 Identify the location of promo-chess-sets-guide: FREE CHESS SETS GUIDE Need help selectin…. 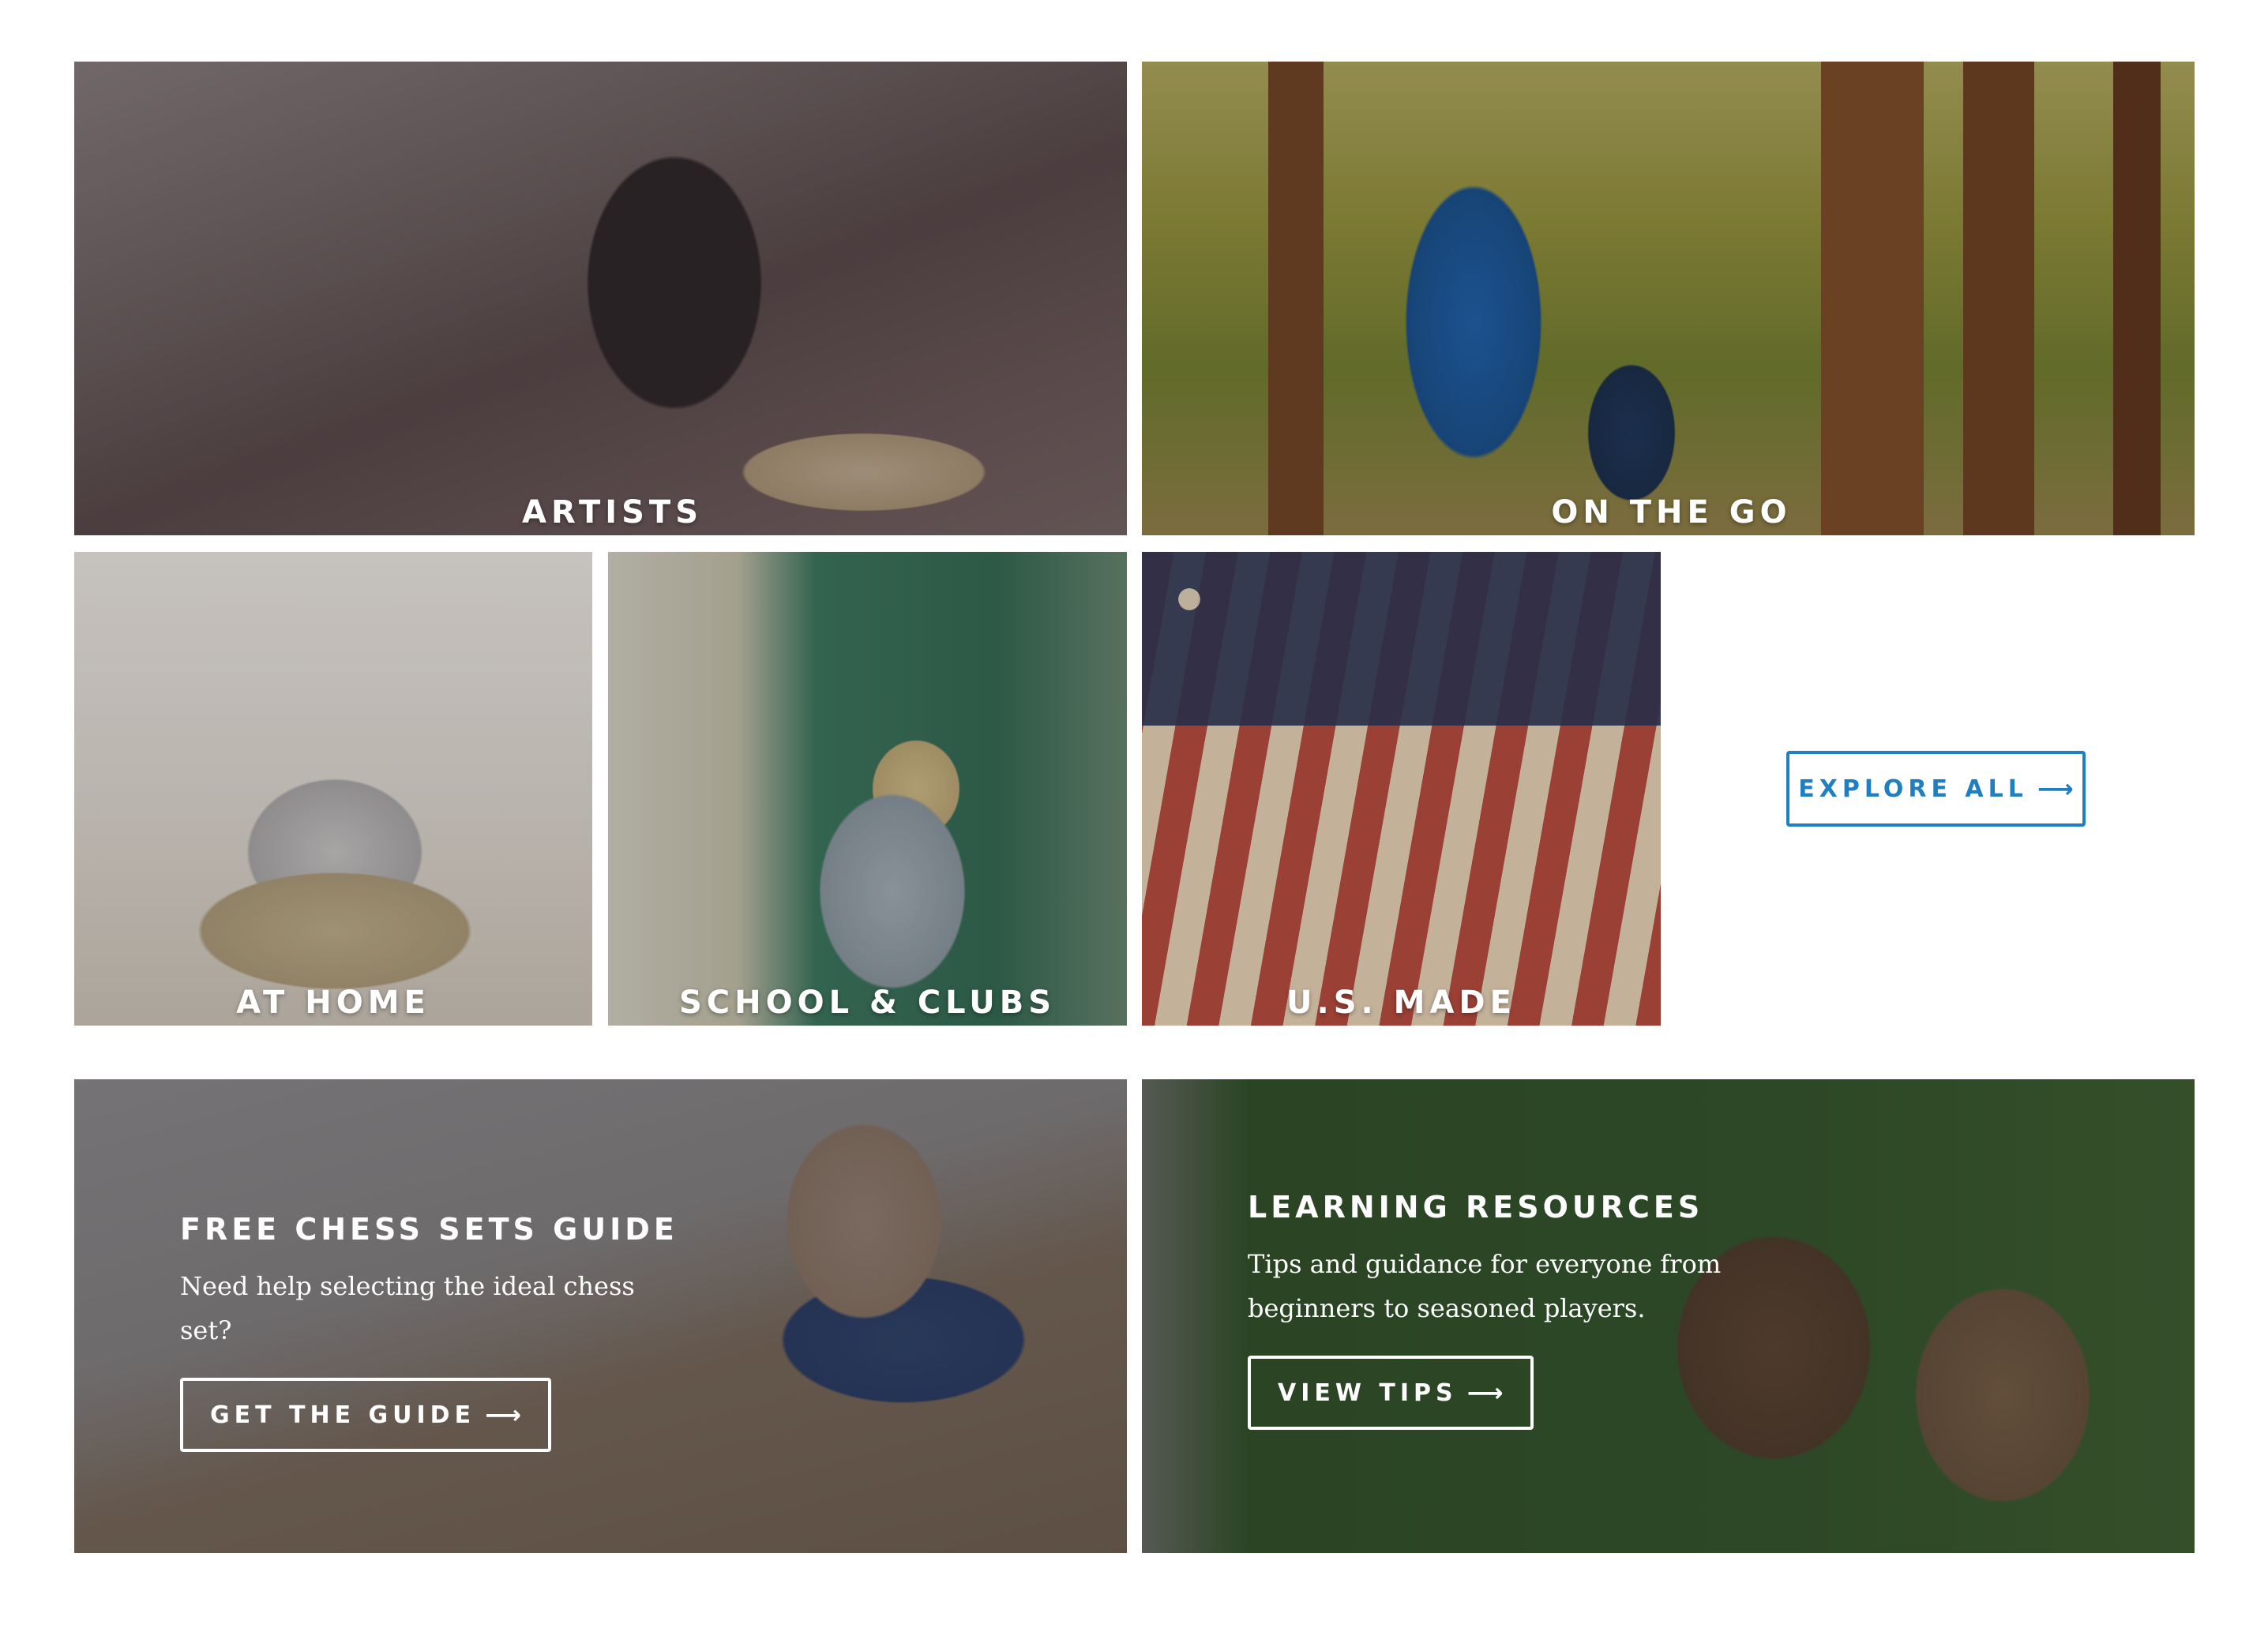
(600, 1316).